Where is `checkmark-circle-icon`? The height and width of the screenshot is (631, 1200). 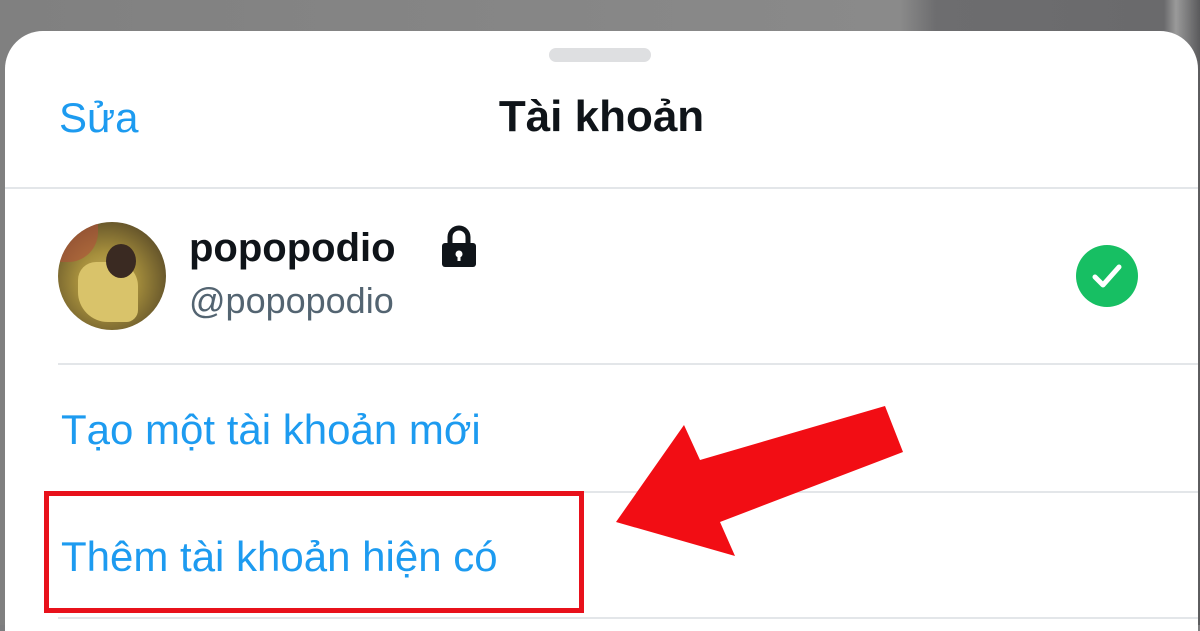 checkmark-circle-icon is located at coordinates (1107, 276).